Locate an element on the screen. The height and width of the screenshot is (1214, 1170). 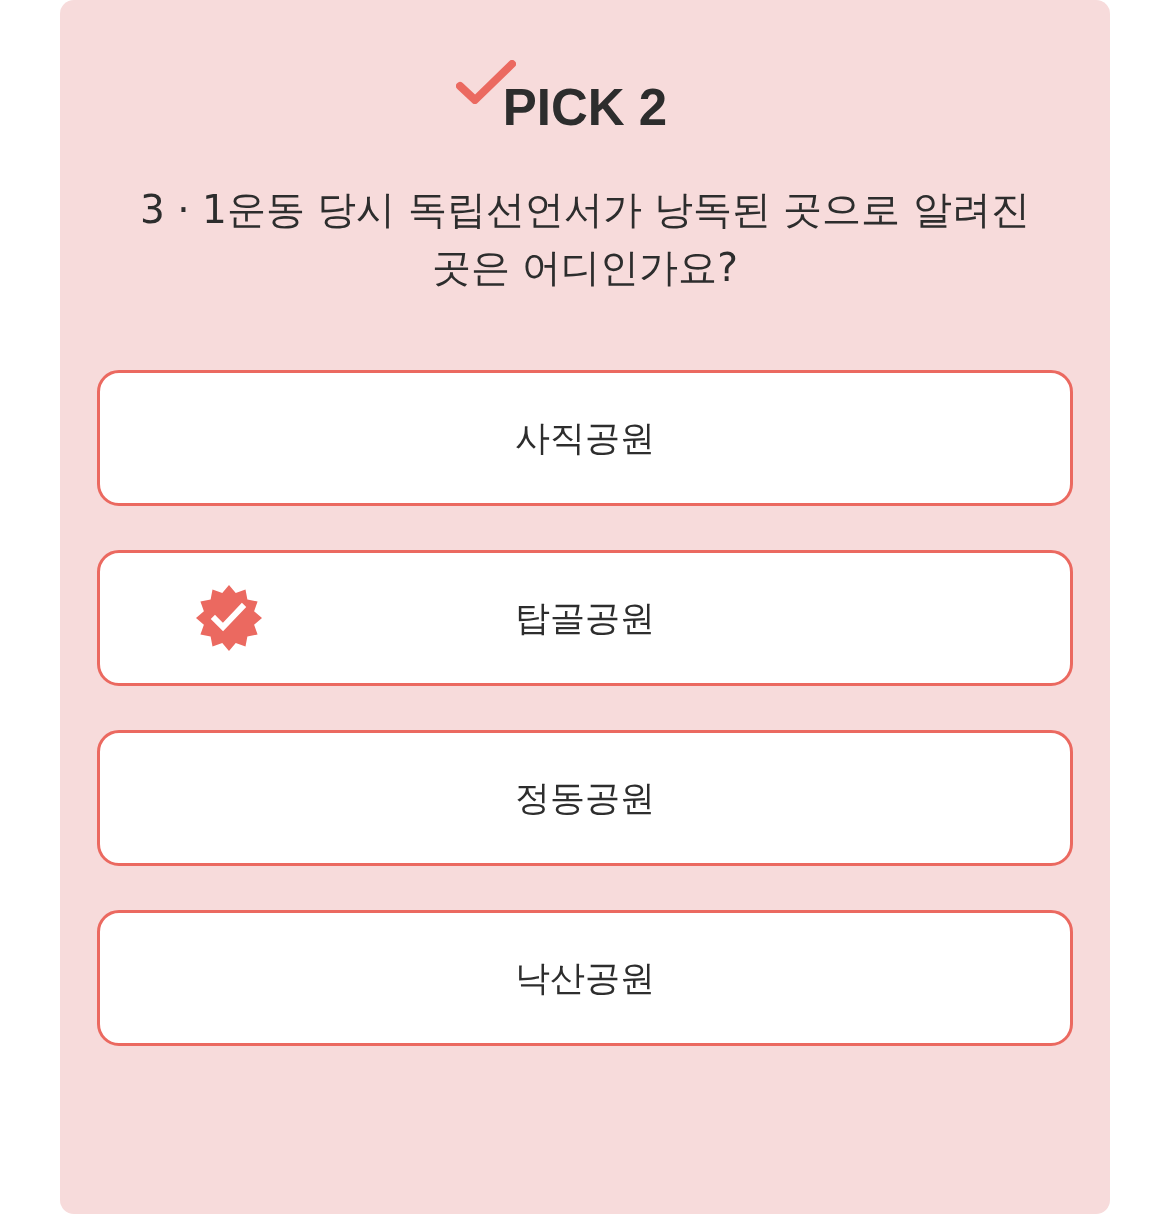
answer-option: 낙산공원 is located at coordinates (585, 978).